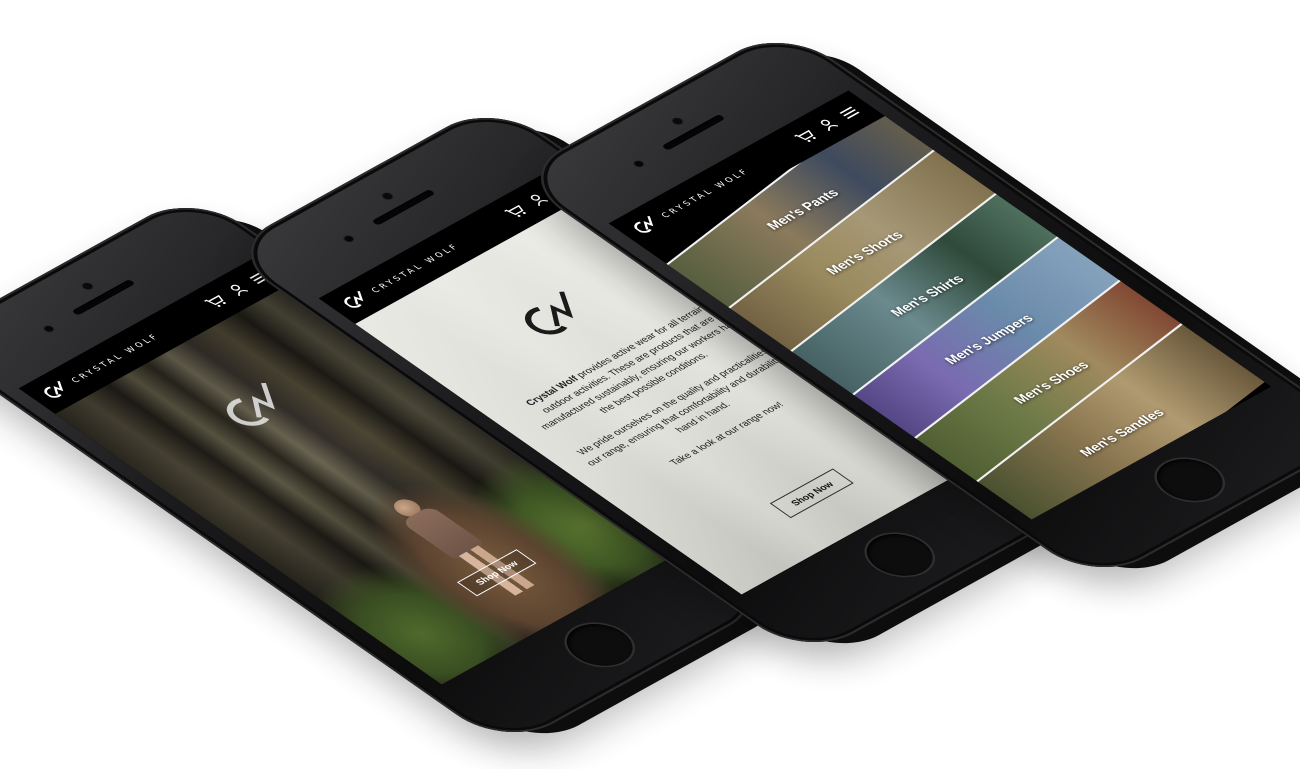 This screenshot has height=769, width=1300. What do you see at coordinates (850, 112) in the screenshot?
I see `menu-icon` at bounding box center [850, 112].